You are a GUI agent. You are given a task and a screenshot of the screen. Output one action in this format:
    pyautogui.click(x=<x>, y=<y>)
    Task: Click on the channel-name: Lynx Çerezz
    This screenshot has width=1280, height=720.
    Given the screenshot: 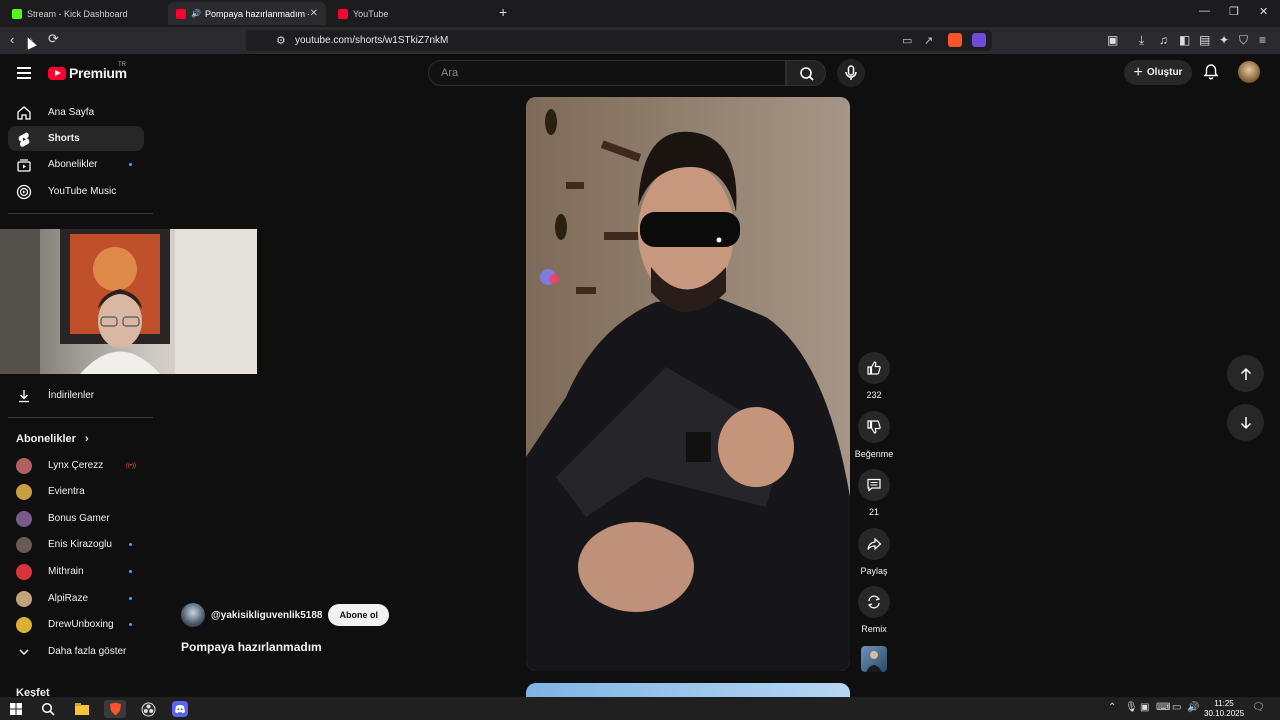 What is the action you would take?
    pyautogui.click(x=76, y=465)
    